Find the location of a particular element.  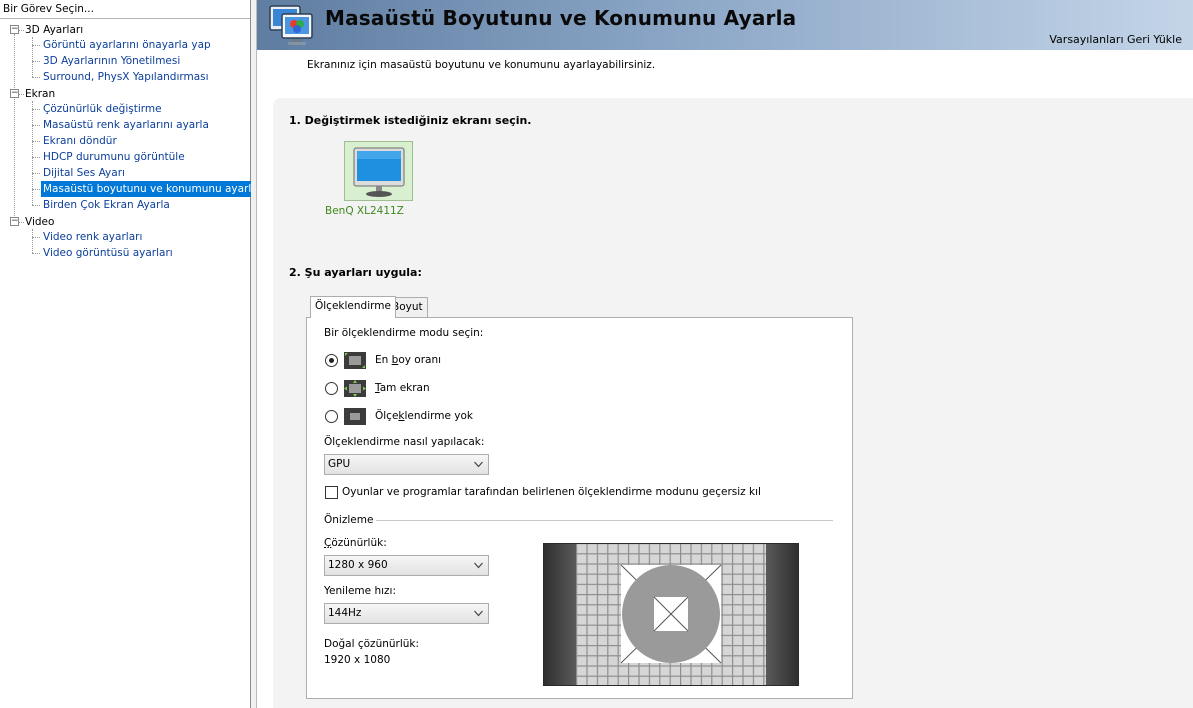

tree-item-image-presets: Görüntü ayarlarını önayarla yap is located at coordinates (127, 45).